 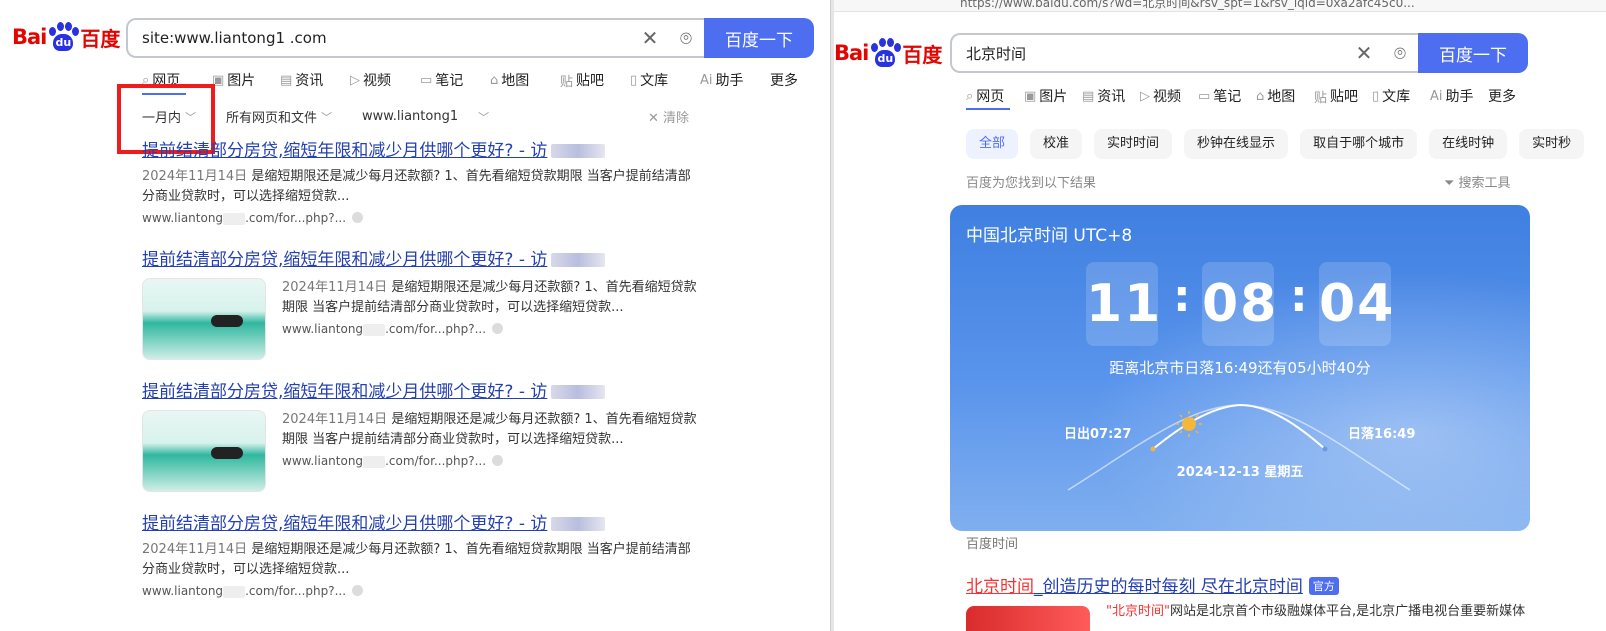 I want to click on sun-icon, so click(x=1189, y=424).